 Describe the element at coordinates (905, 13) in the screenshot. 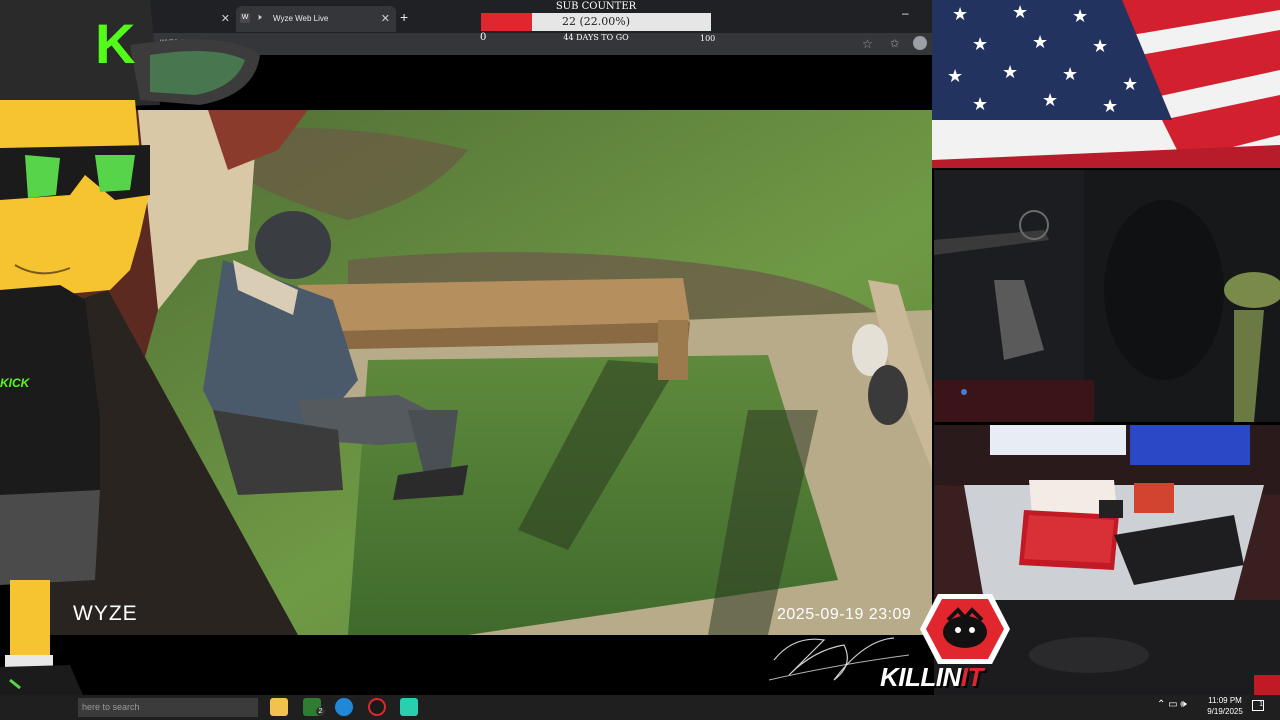

I see `minimize-button: –` at that location.